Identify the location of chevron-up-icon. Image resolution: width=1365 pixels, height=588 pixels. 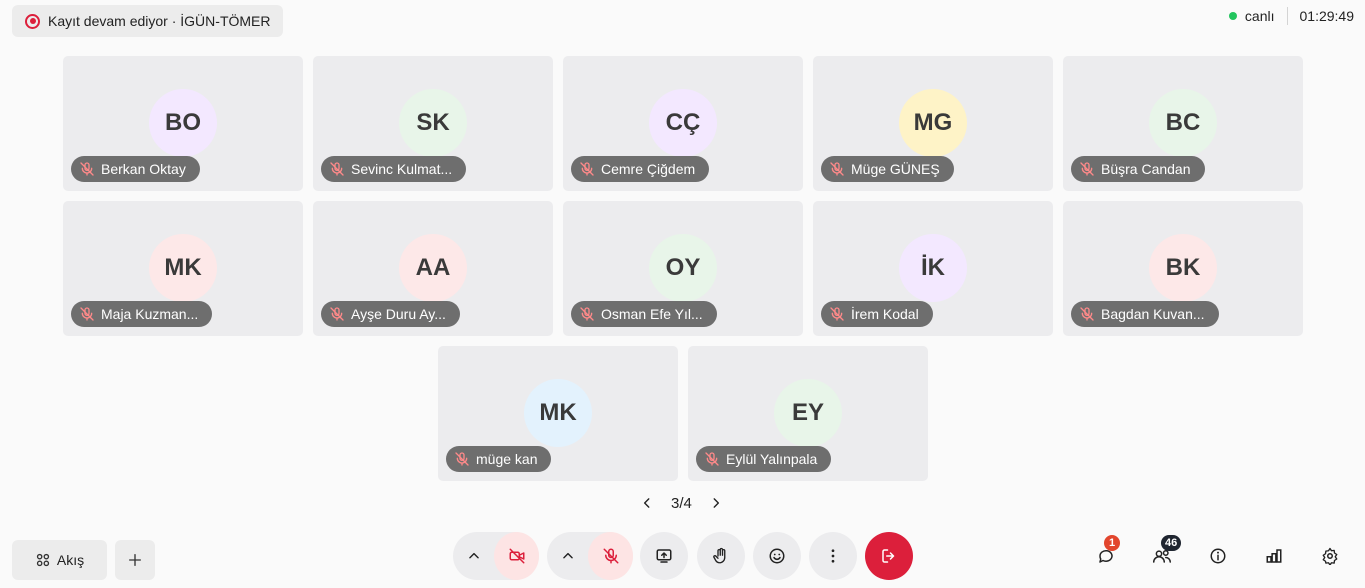
(473, 555).